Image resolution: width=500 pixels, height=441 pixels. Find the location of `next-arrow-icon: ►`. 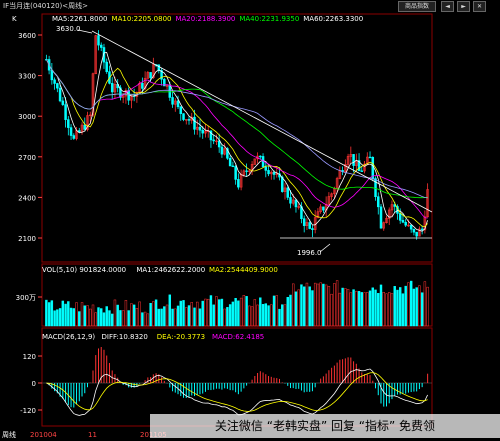

next-arrow-icon: ► is located at coordinates (463, 6).